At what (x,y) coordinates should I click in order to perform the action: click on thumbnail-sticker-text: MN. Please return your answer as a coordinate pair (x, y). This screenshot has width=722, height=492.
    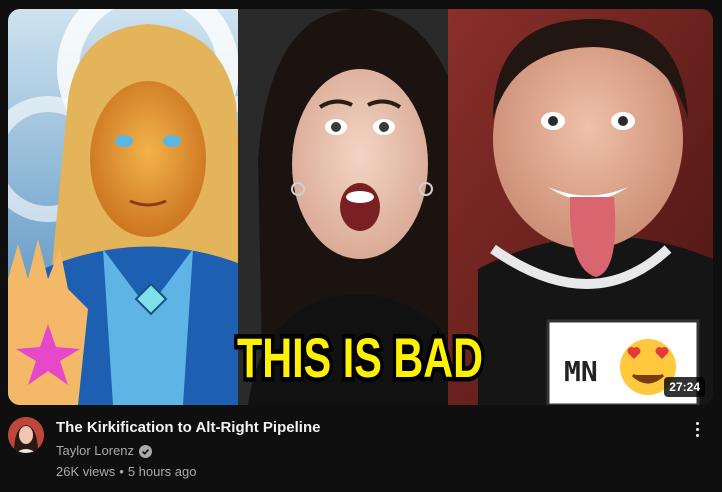
    Looking at the image, I should click on (581, 371).